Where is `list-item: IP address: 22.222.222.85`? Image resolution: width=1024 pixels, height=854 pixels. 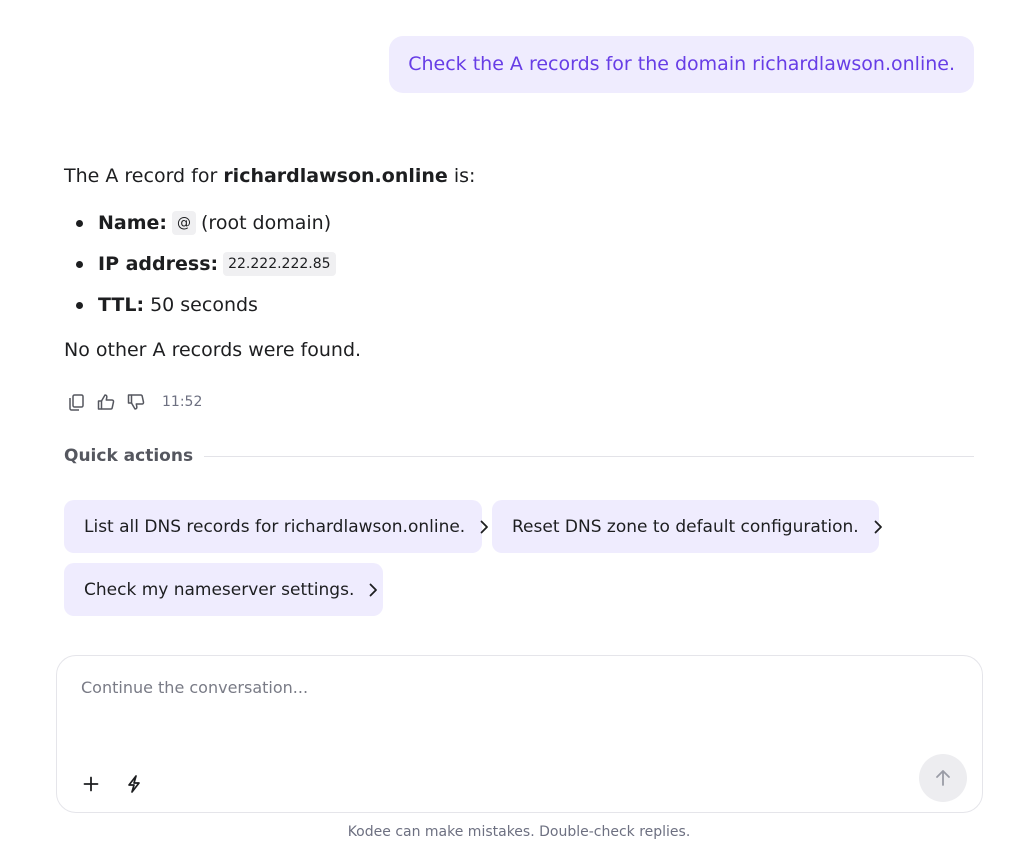 list-item: IP address: 22.222.222.85 is located at coordinates (514, 263).